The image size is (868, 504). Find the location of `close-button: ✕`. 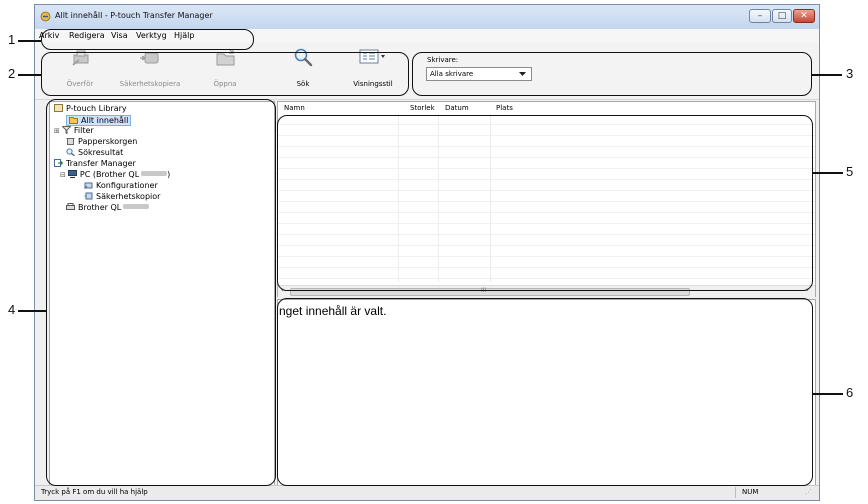

close-button: ✕ is located at coordinates (804, 16).